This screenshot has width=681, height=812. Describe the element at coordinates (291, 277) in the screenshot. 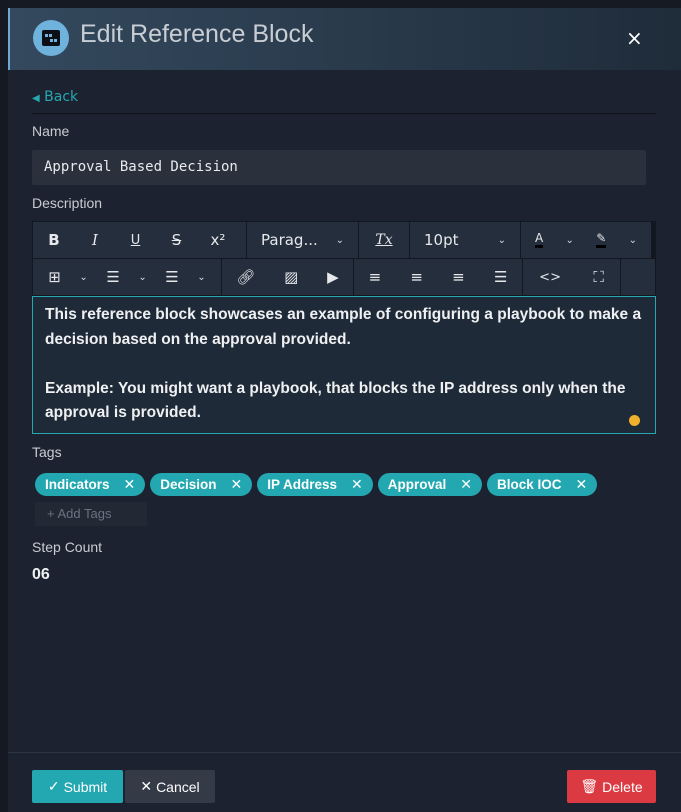

I see `image-icon: ▨` at that location.